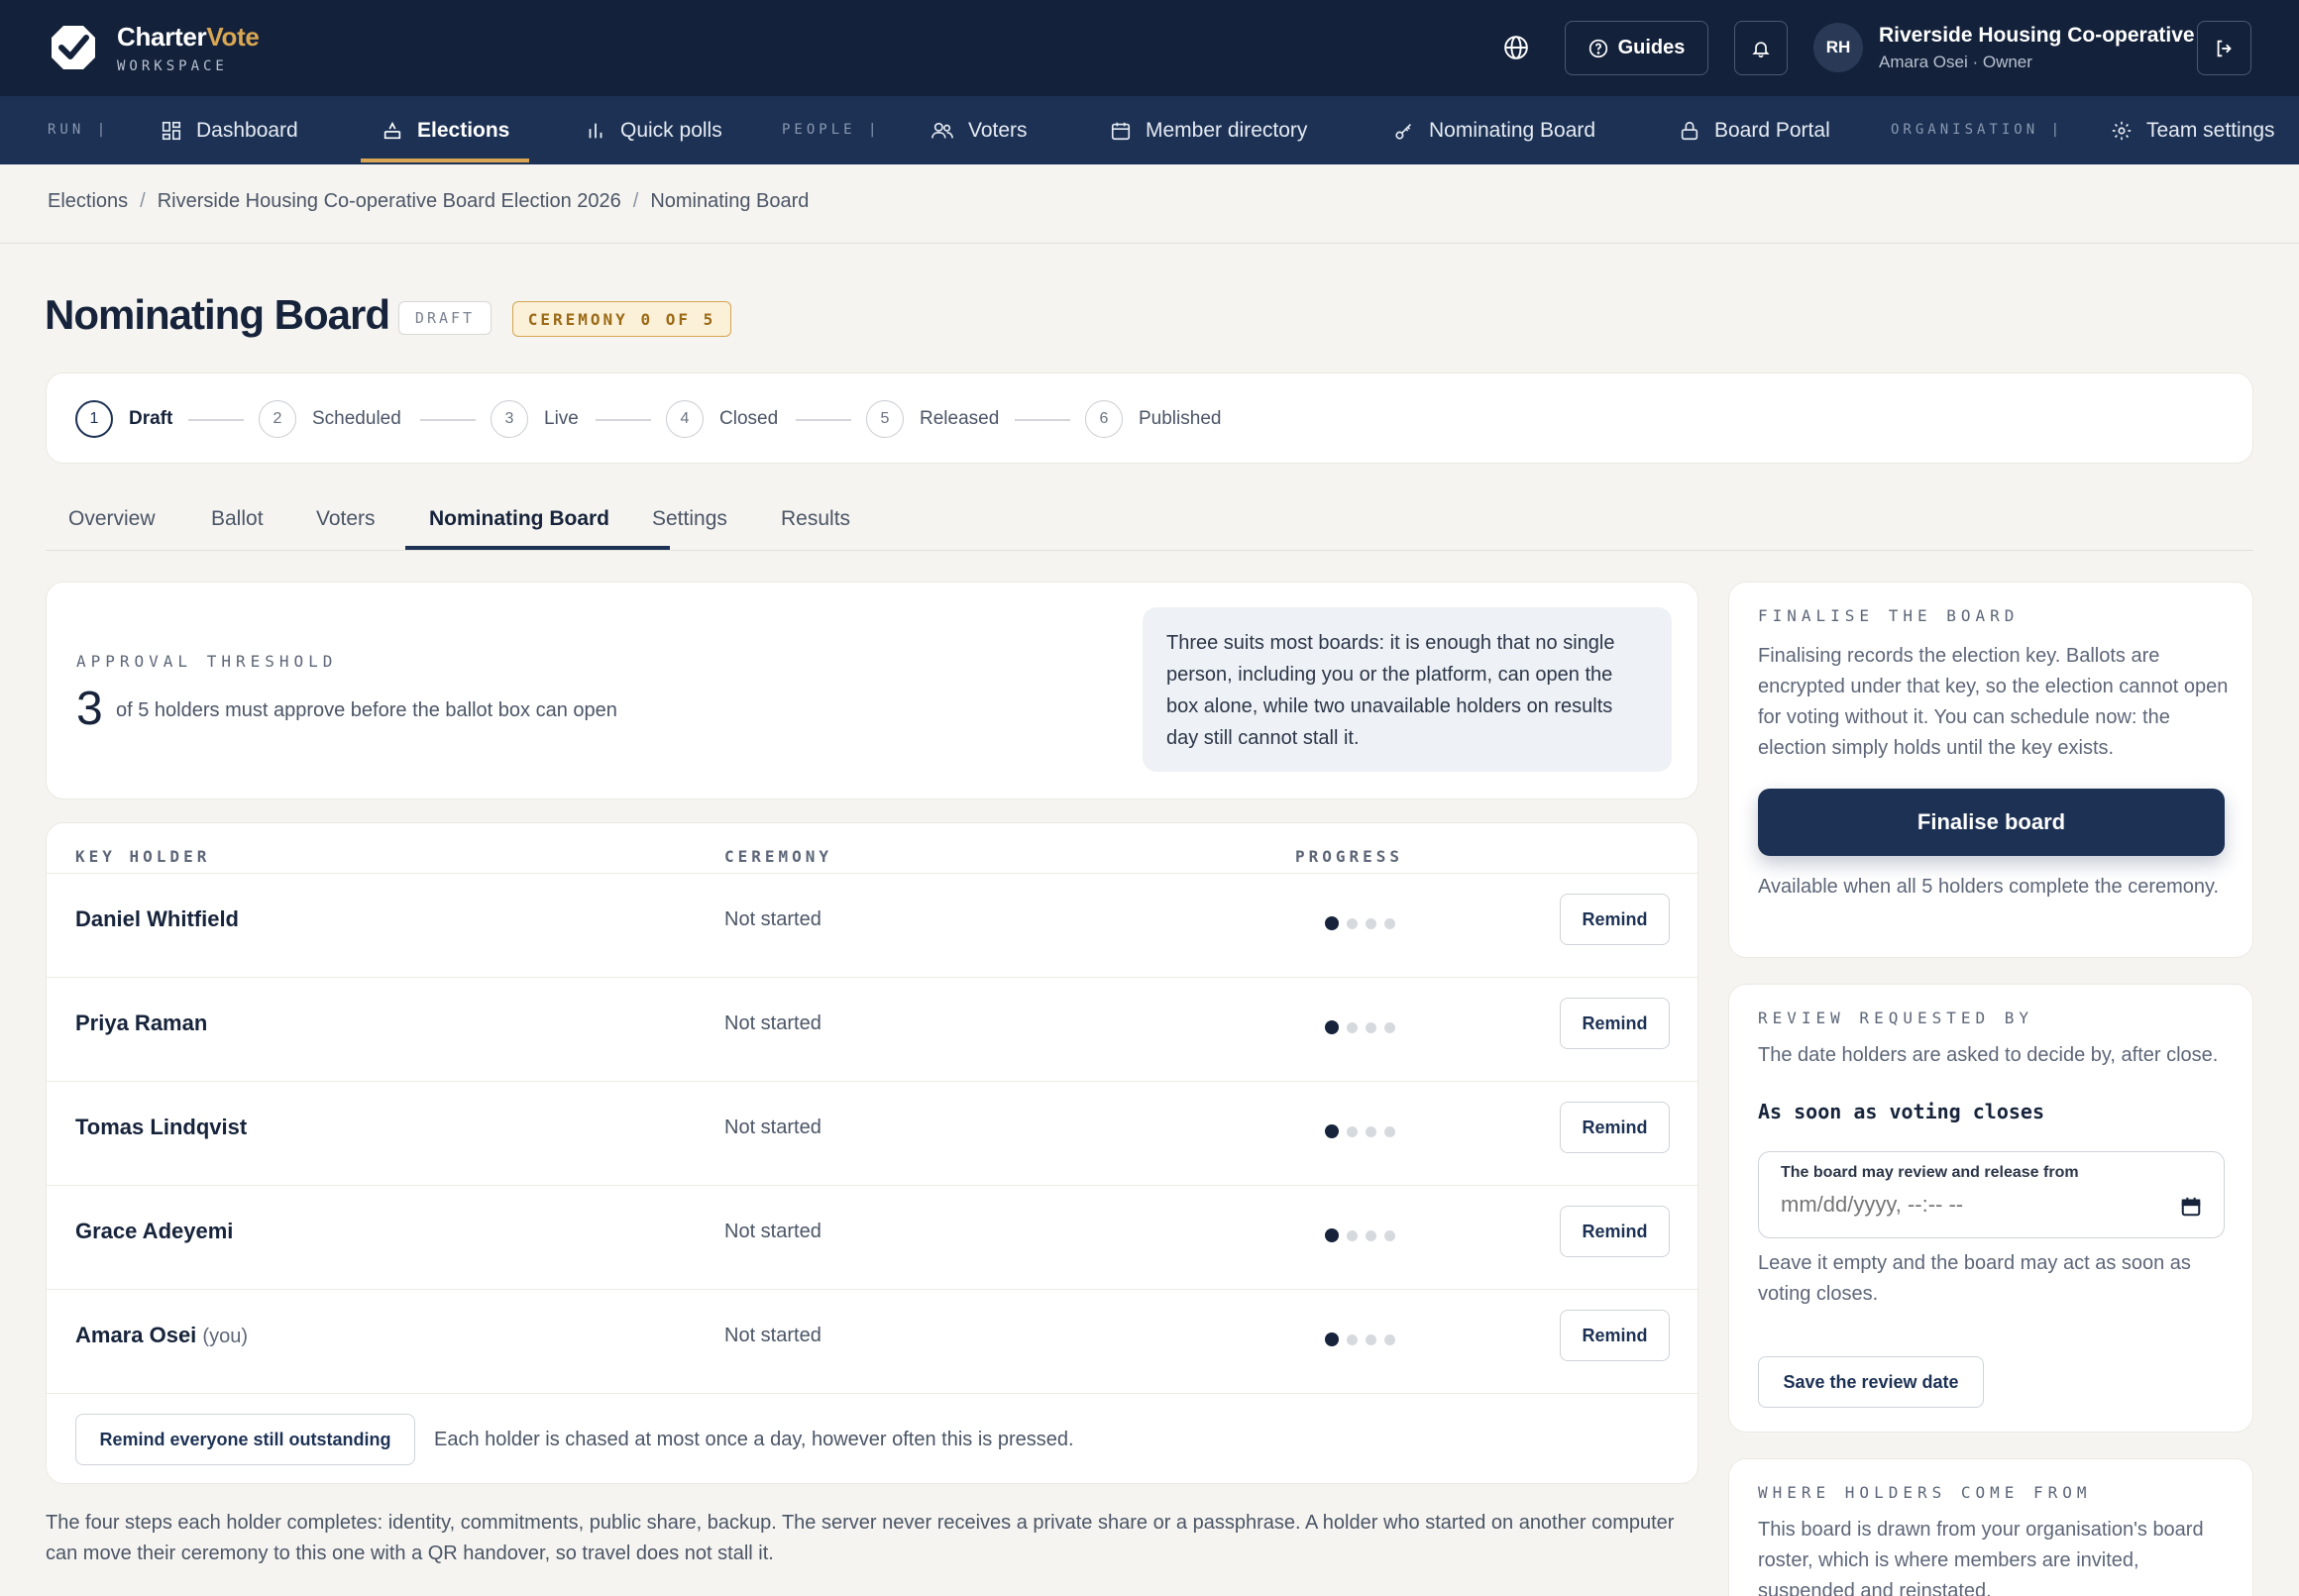 This screenshot has width=2299, height=1596. What do you see at coordinates (654, 130) in the screenshot?
I see `nav-item-quick-polls: Quick polls` at bounding box center [654, 130].